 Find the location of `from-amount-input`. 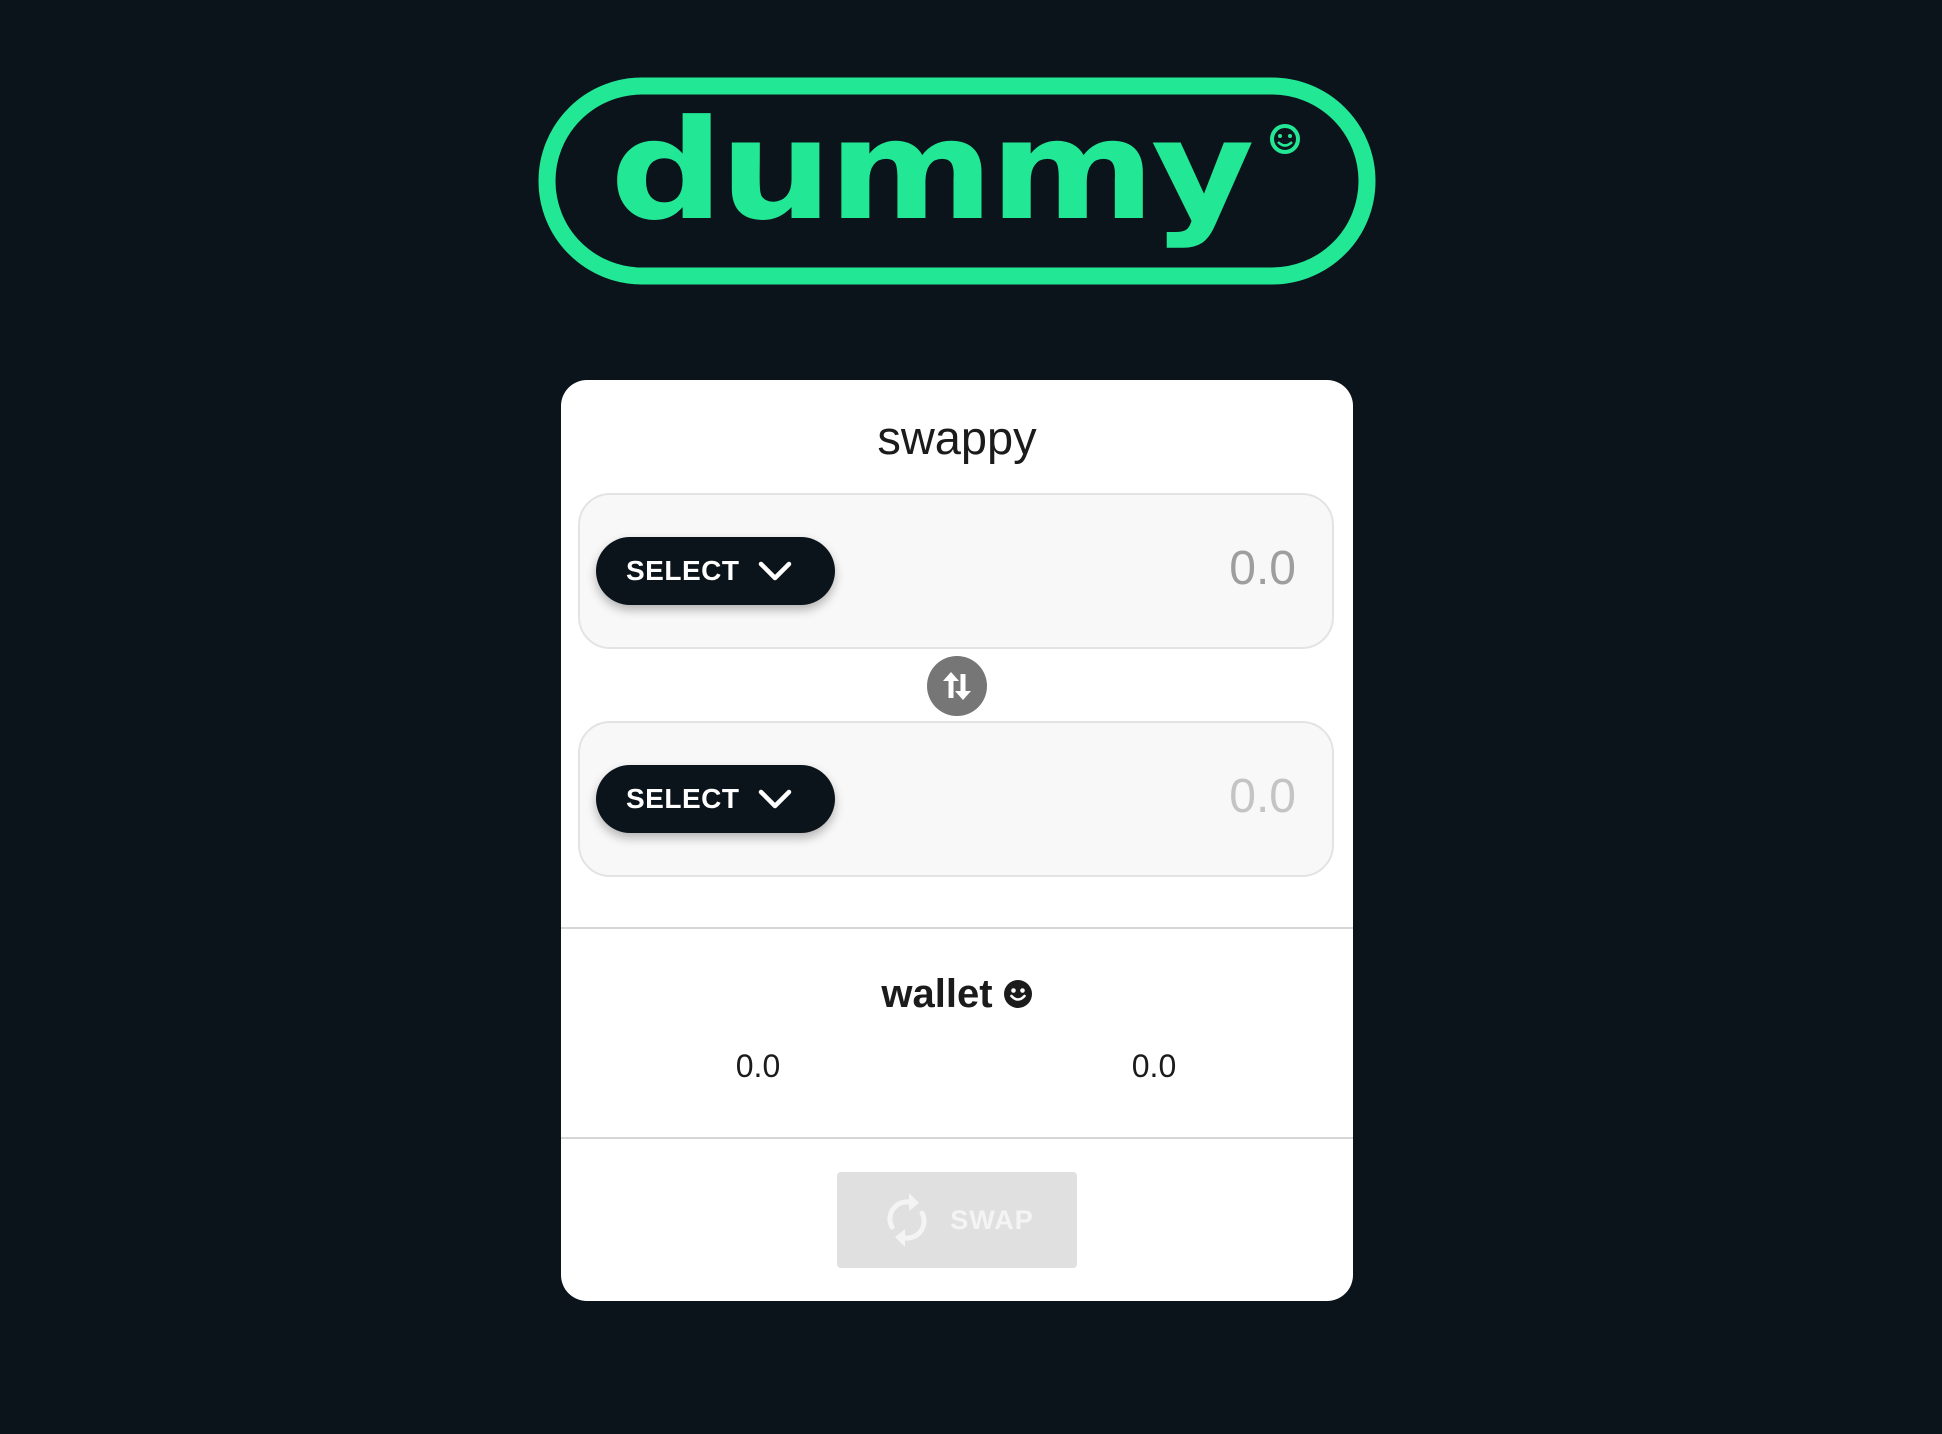

from-amount-input is located at coordinates (1146, 568).